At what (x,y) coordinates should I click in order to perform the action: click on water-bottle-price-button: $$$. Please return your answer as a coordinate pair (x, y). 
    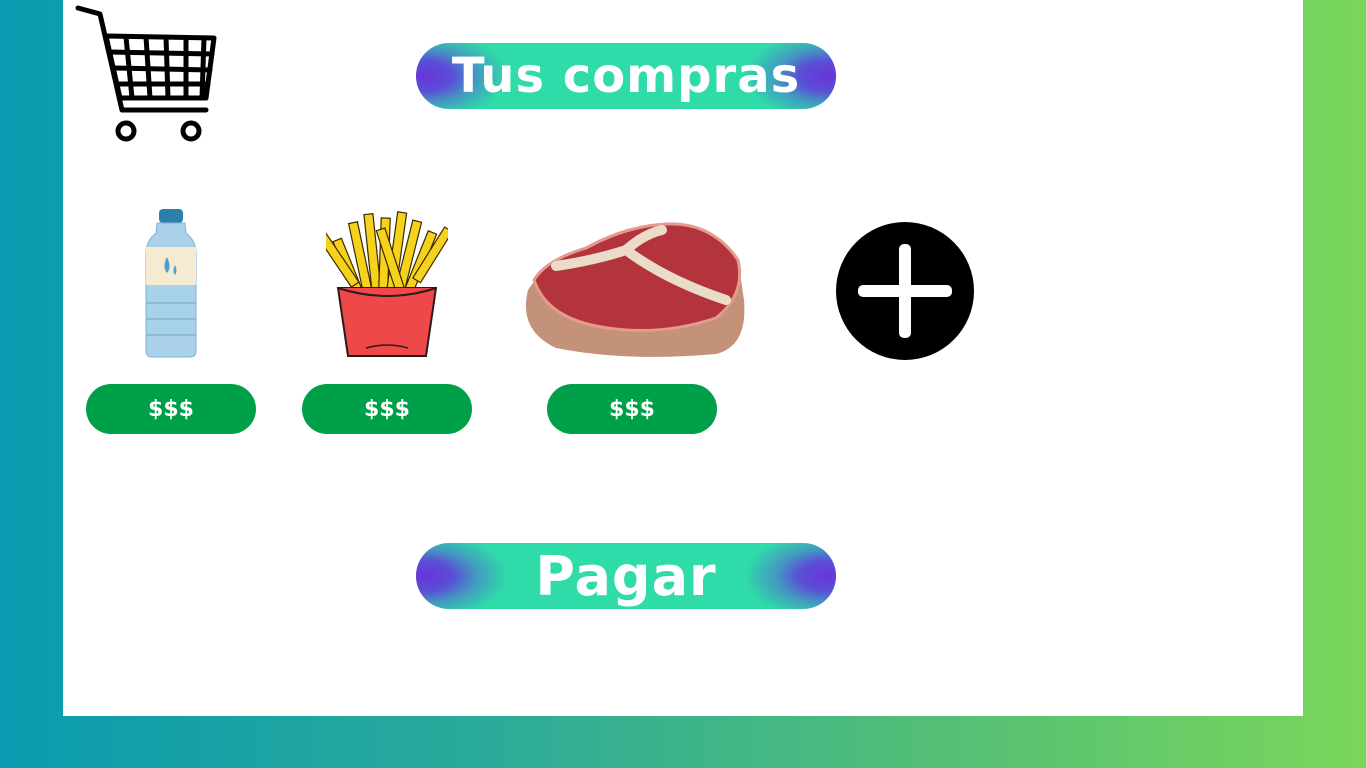
    Looking at the image, I should click on (171, 409).